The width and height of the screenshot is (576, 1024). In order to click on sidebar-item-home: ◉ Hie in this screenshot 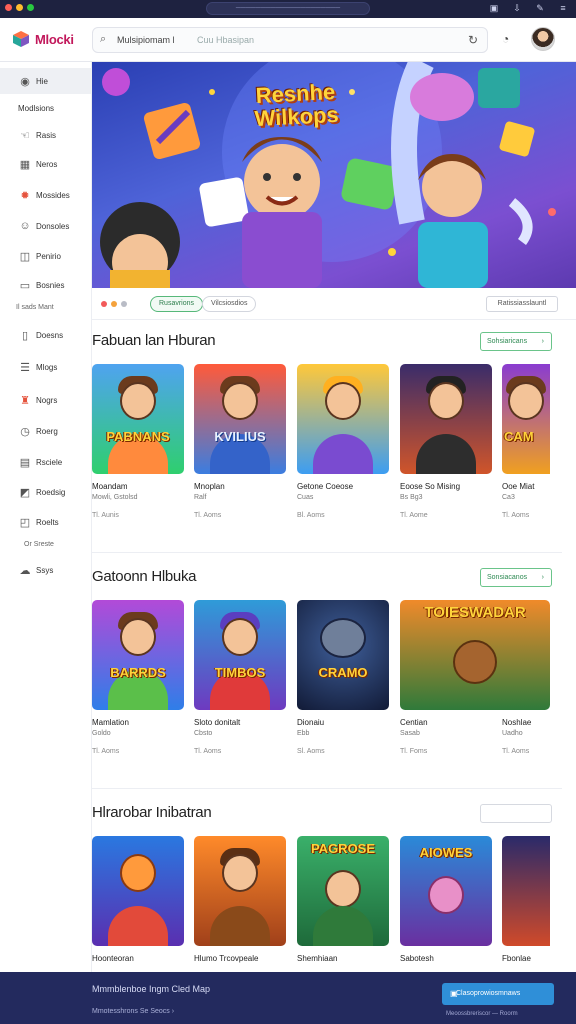, I will do `click(46, 81)`.